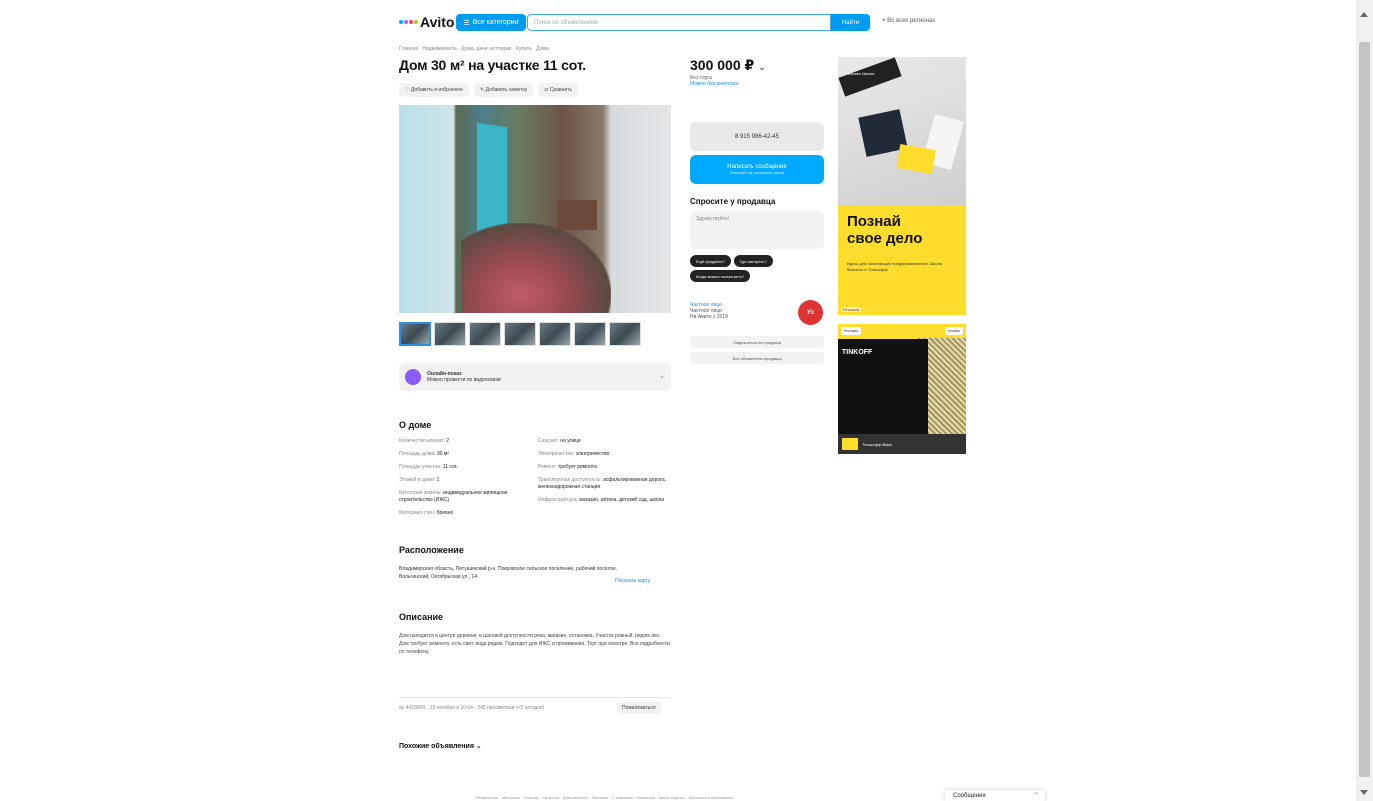  I want to click on online-tour-subtitle: Можно провести по видеосвязи, so click(464, 380).